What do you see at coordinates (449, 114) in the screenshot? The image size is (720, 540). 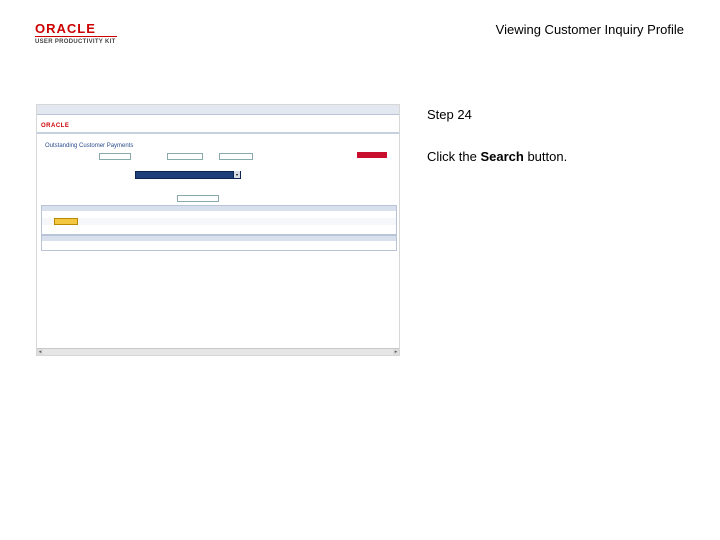 I see `step-label: Step 24` at bounding box center [449, 114].